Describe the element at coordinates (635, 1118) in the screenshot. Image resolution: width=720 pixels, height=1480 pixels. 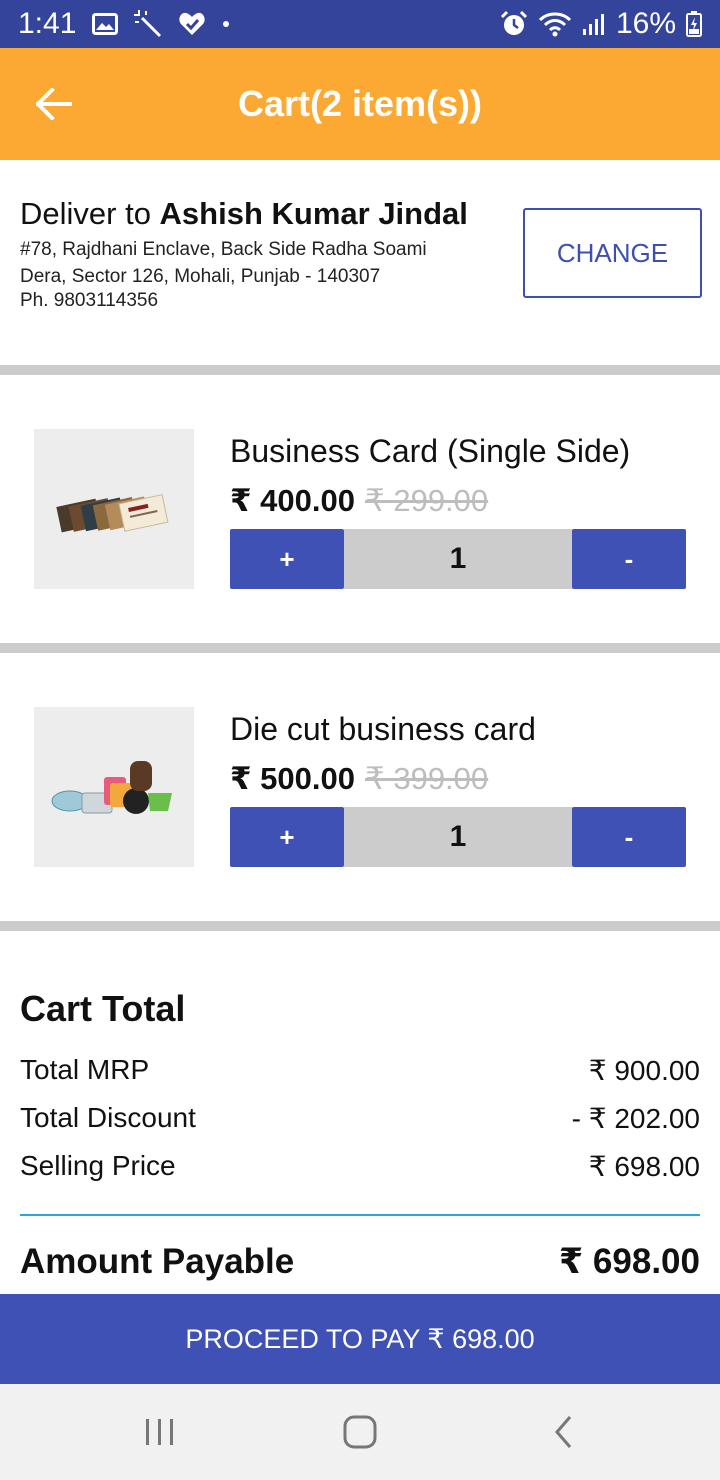
I see `total-value: - ₹ 202.00` at that location.